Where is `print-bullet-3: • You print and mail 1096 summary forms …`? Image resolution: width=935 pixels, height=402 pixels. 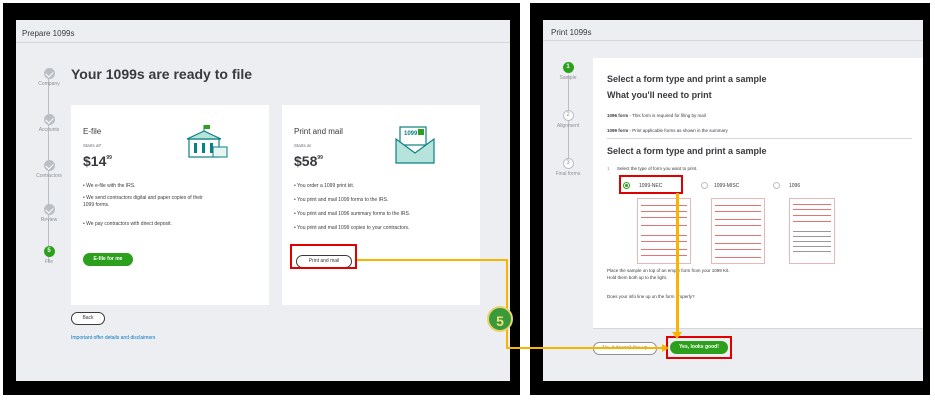 print-bullet-3: • You print and mail 1096 summary forms … is located at coordinates (352, 214).